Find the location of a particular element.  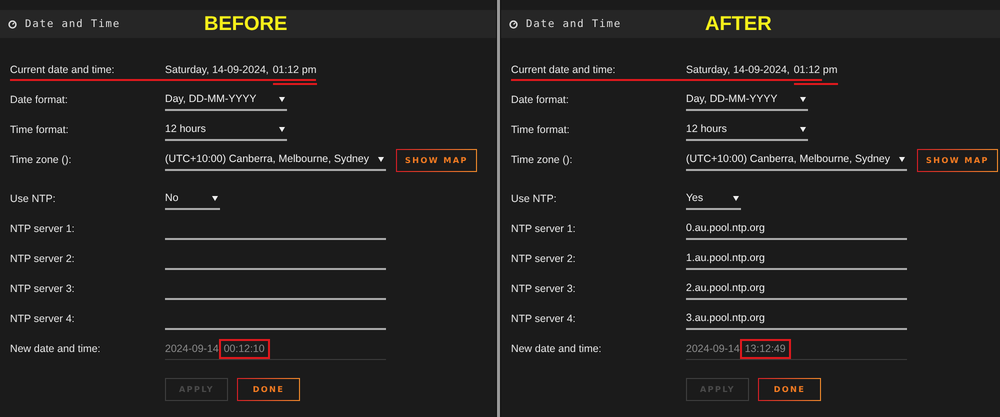

dropdown: No is located at coordinates (192, 199).